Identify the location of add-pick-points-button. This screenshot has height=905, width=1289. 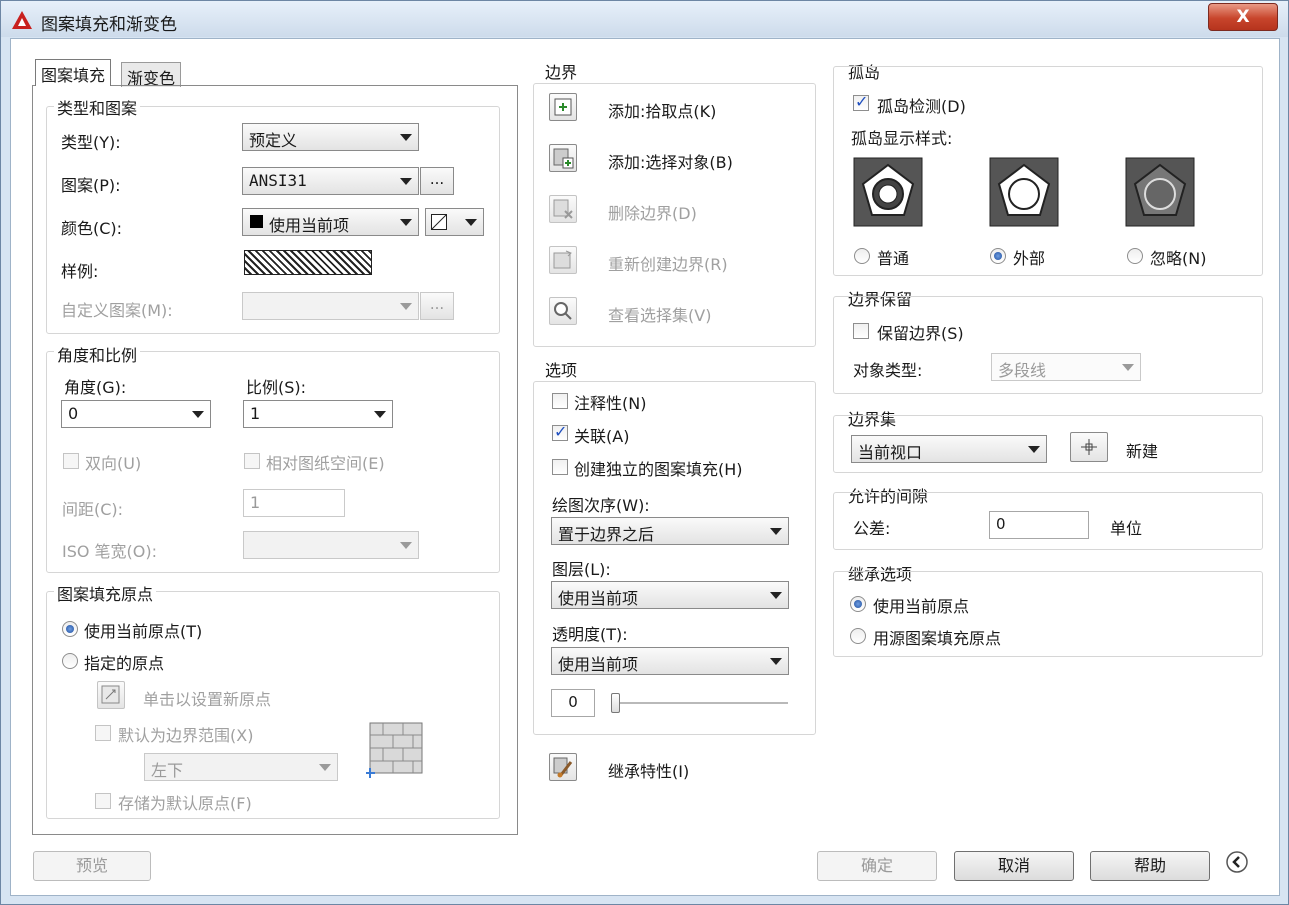
(563, 107).